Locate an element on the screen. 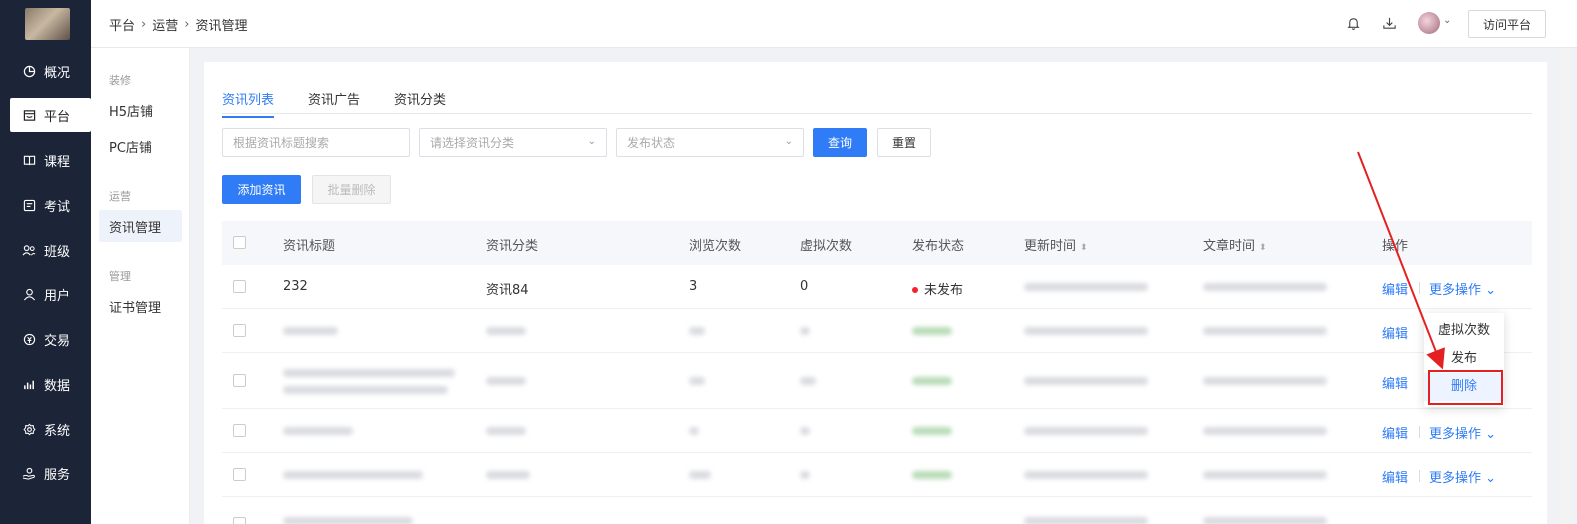 The width and height of the screenshot is (1577, 524). cell-views-blurred is located at coordinates (697, 331).